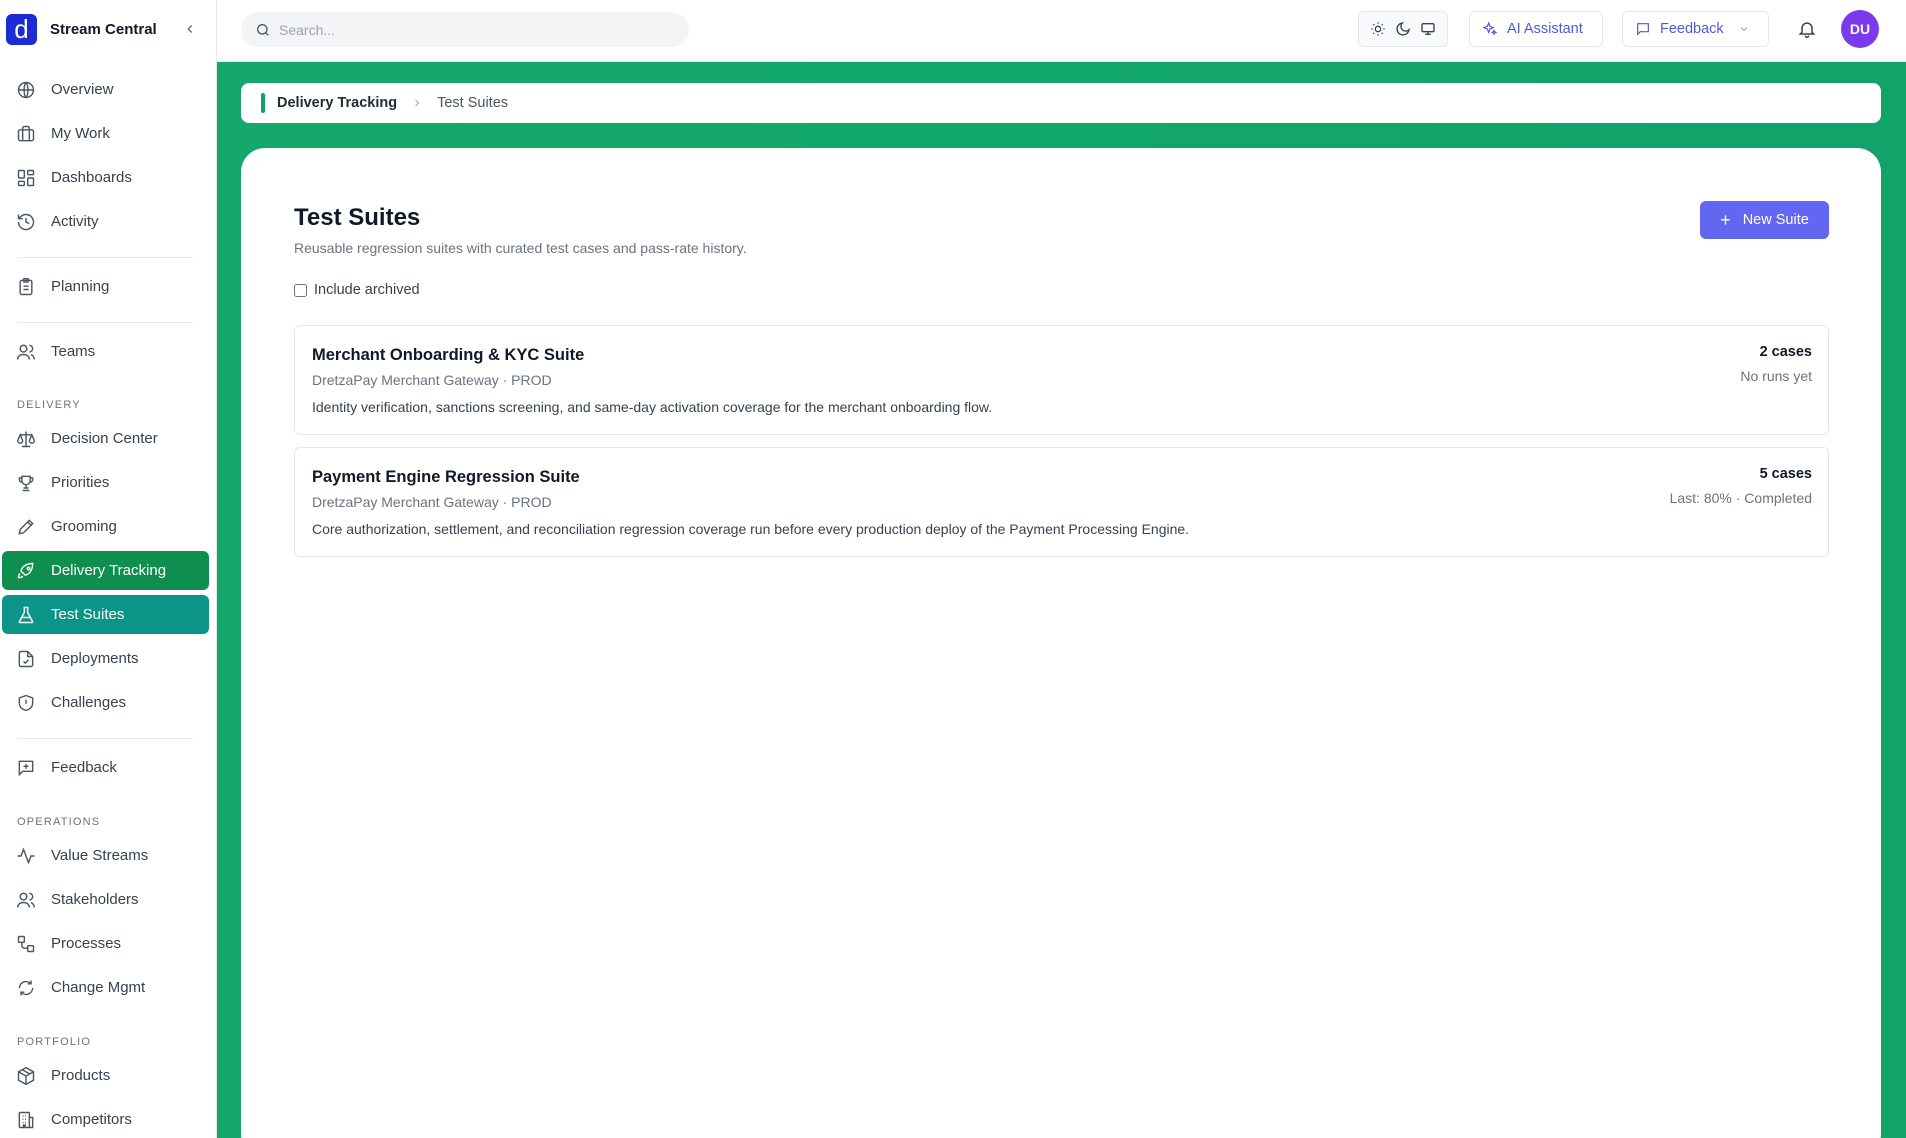 The height and width of the screenshot is (1138, 1906). Describe the element at coordinates (1776, 376) in the screenshot. I see `suite-run-status: No runs yet` at that location.